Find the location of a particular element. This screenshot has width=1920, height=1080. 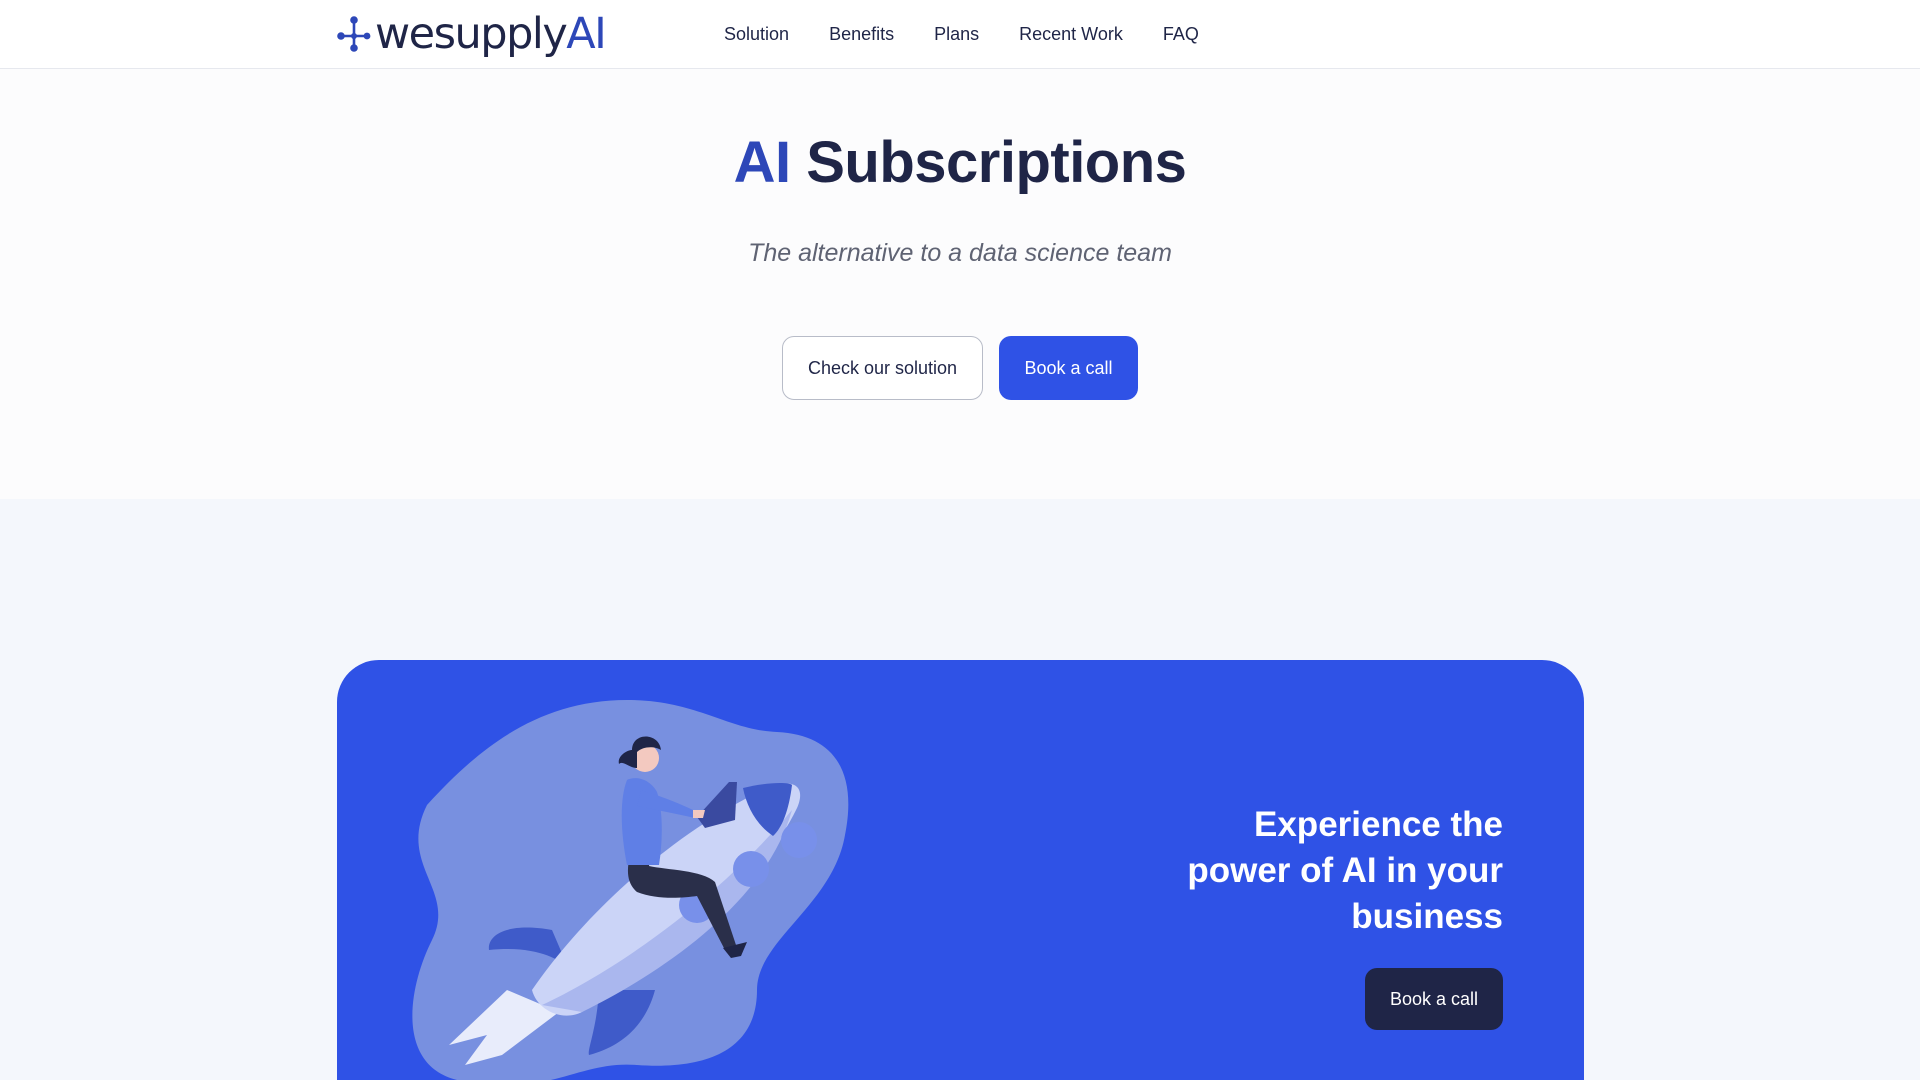

logo: wesupplyAI is located at coordinates (471, 34).